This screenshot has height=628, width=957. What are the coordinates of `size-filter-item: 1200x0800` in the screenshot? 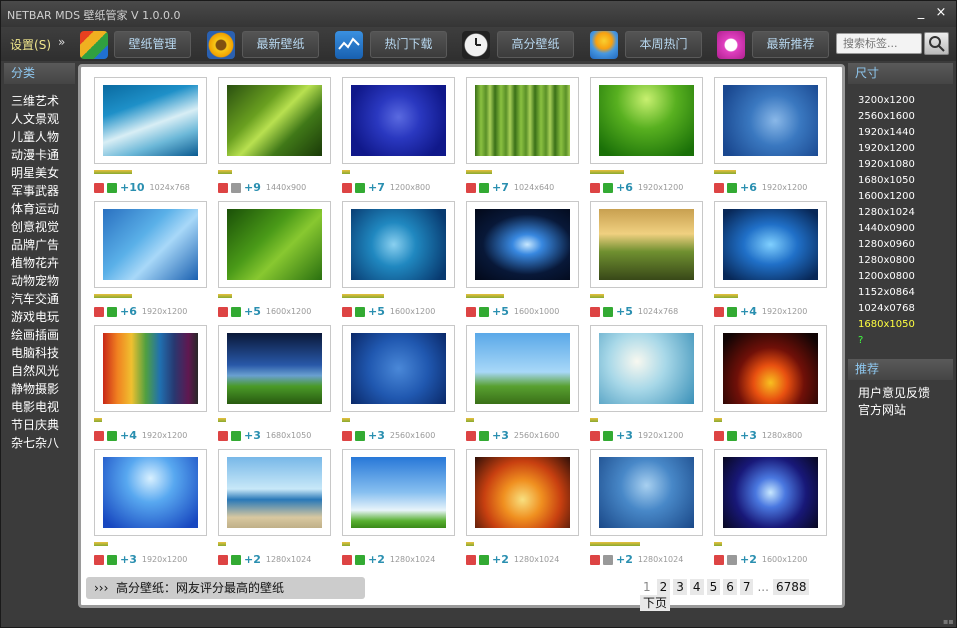 It's located at (905, 277).